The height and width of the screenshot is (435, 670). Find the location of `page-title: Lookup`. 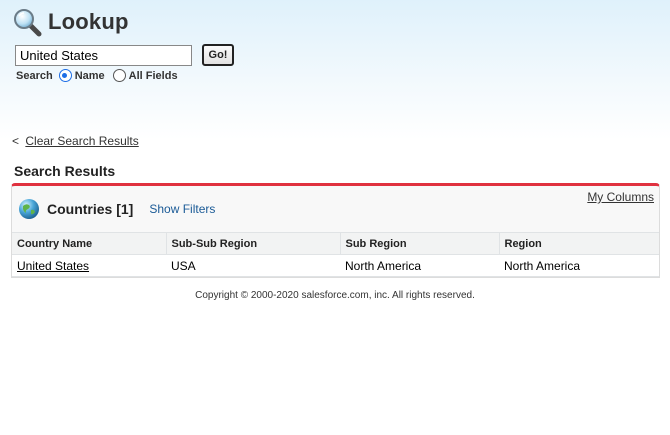

page-title: Lookup is located at coordinates (88, 21).